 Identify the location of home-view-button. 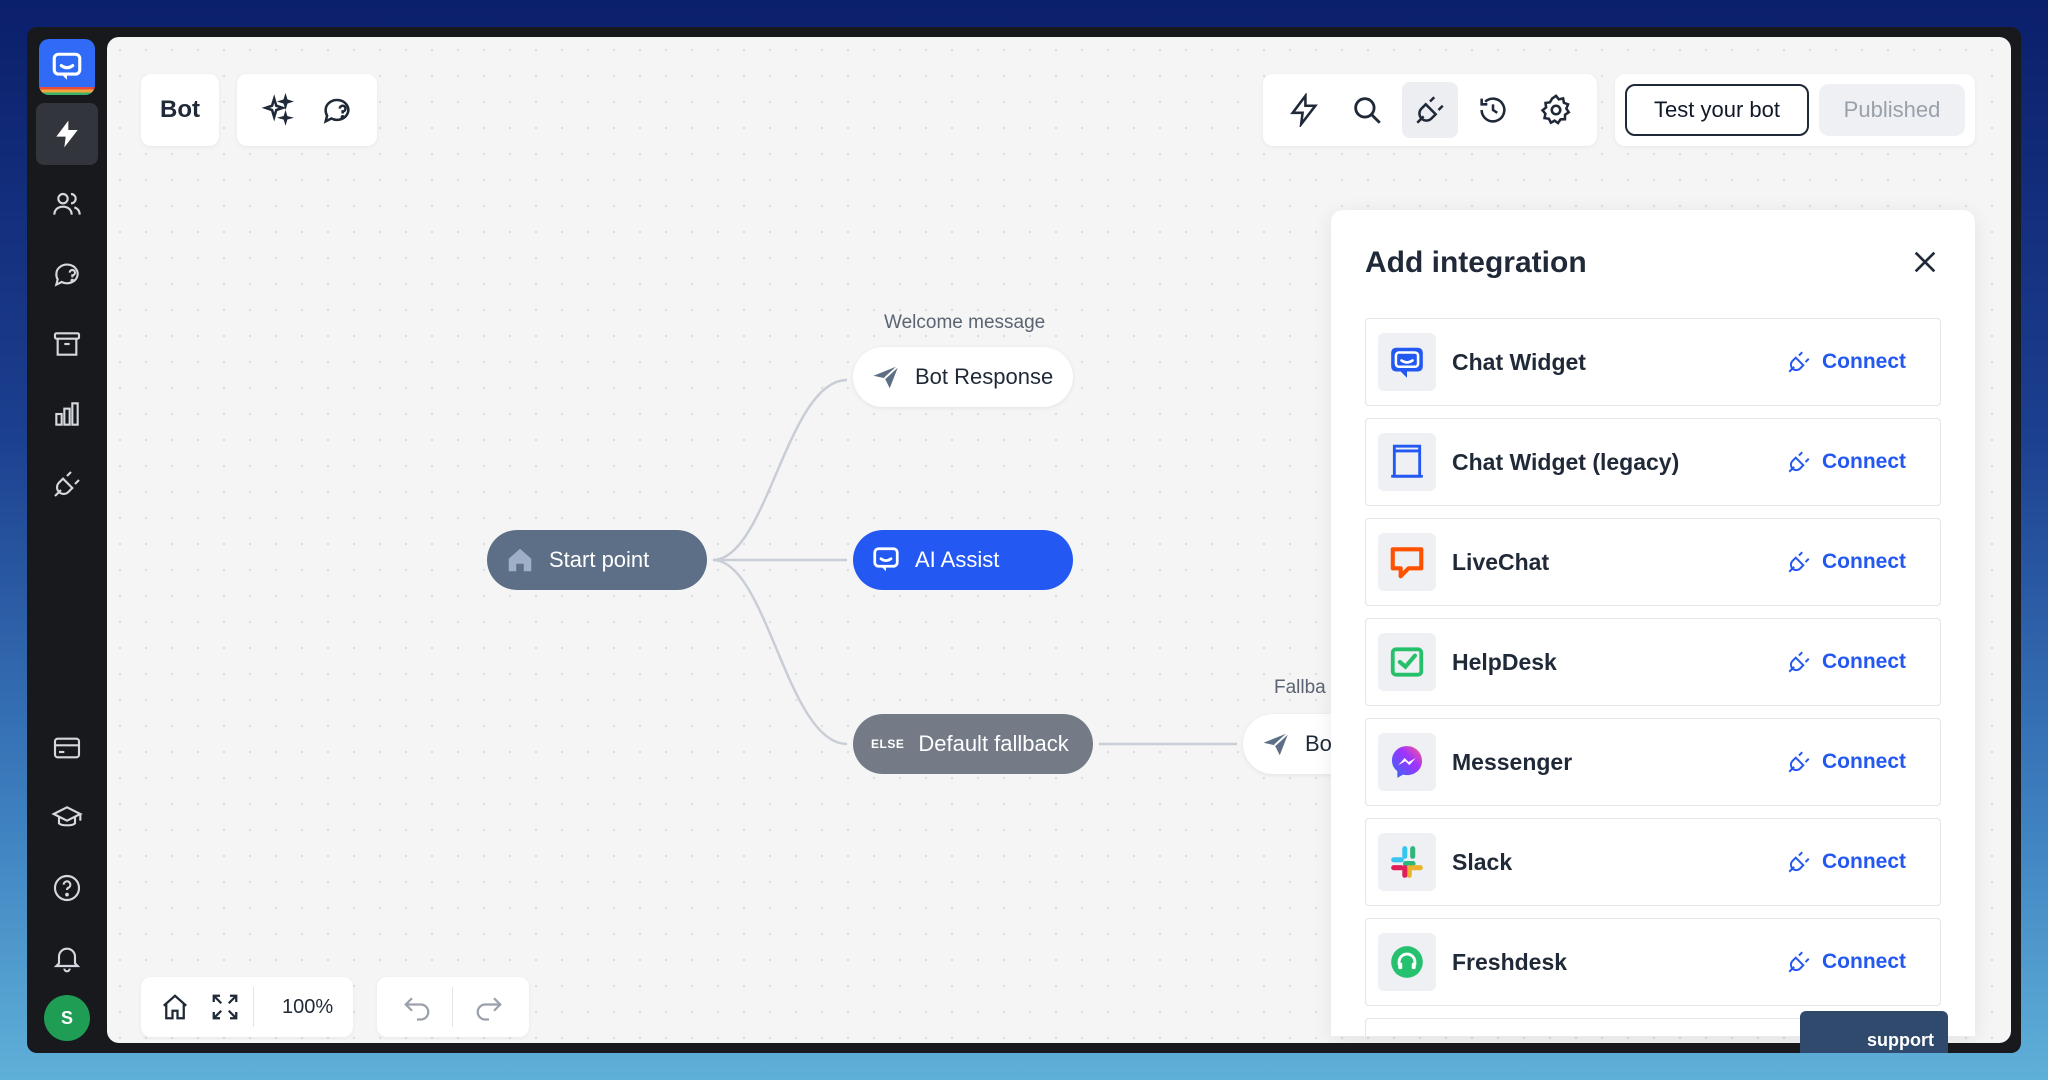
(175, 1007).